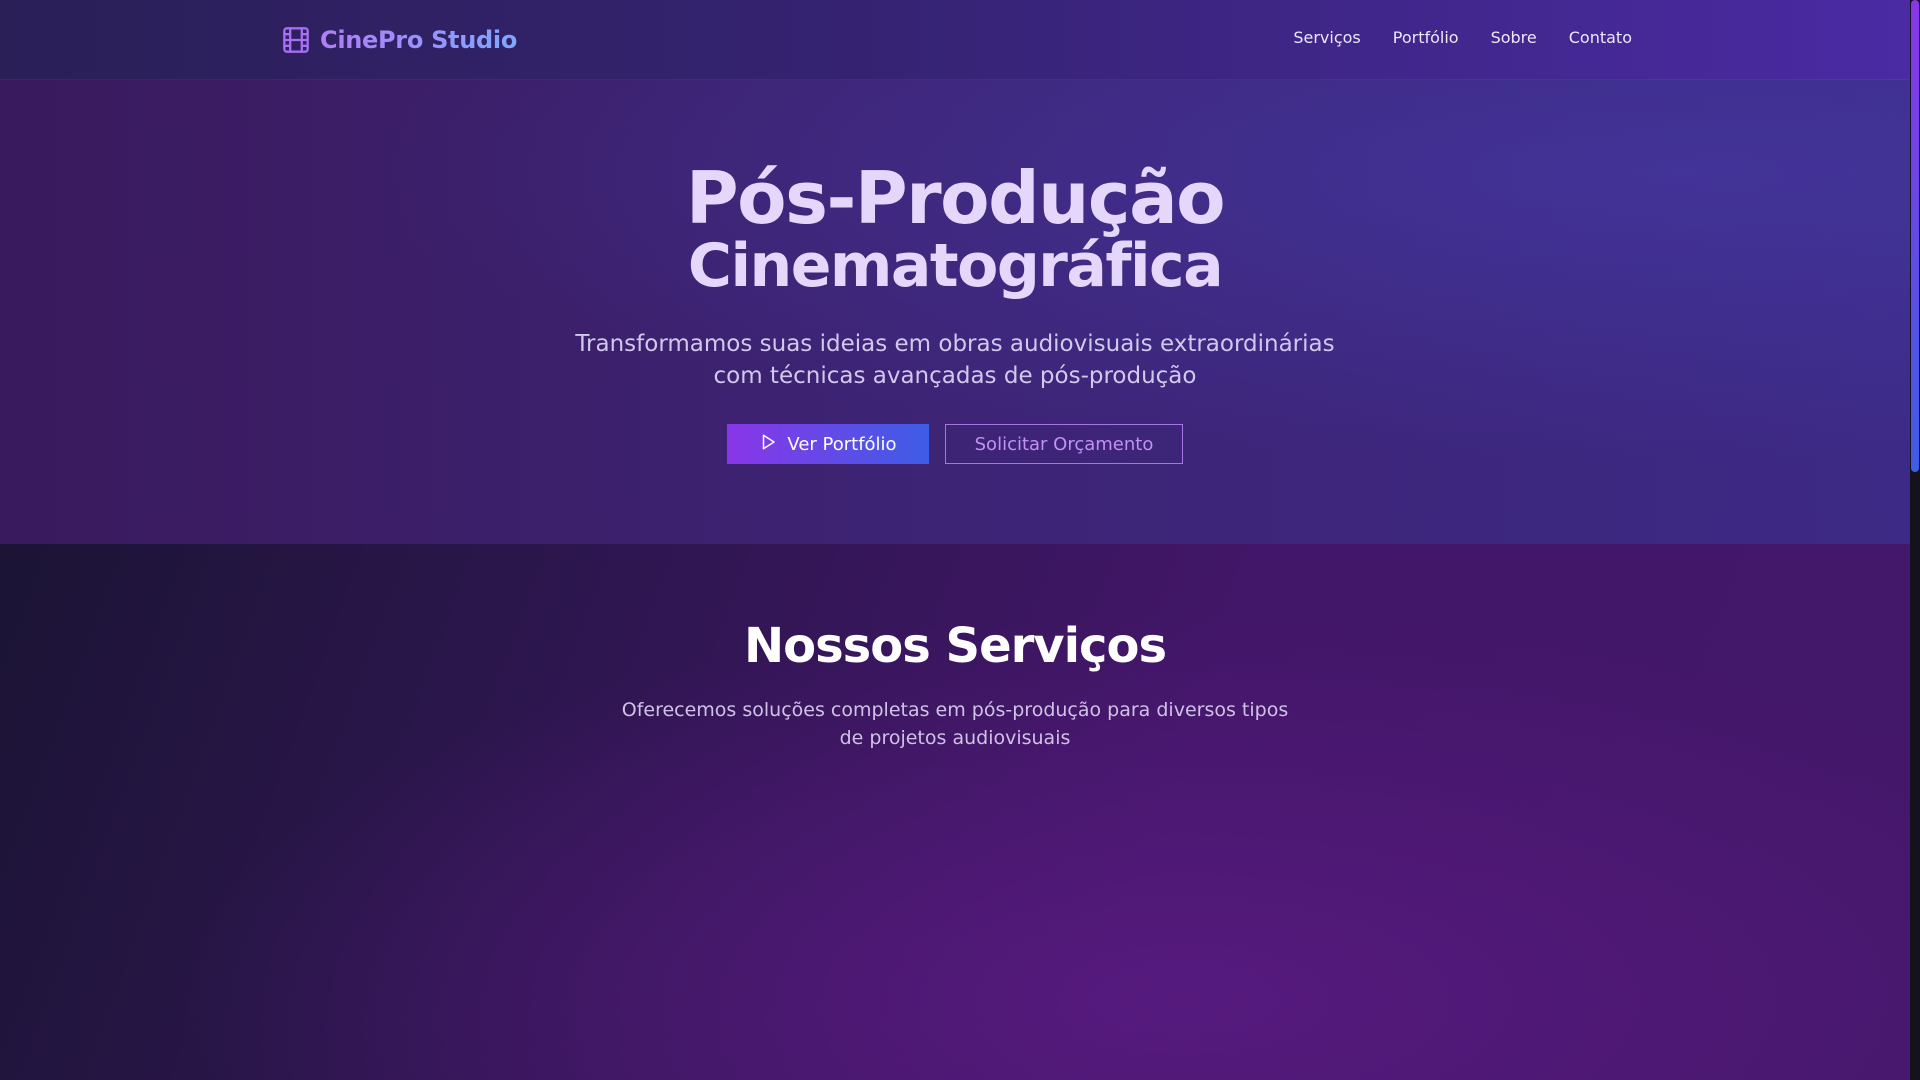 The image size is (1920, 1080). Describe the element at coordinates (955, 738) in the screenshot. I see `services-subtitle-line2: de projetos audiovisuais` at that location.